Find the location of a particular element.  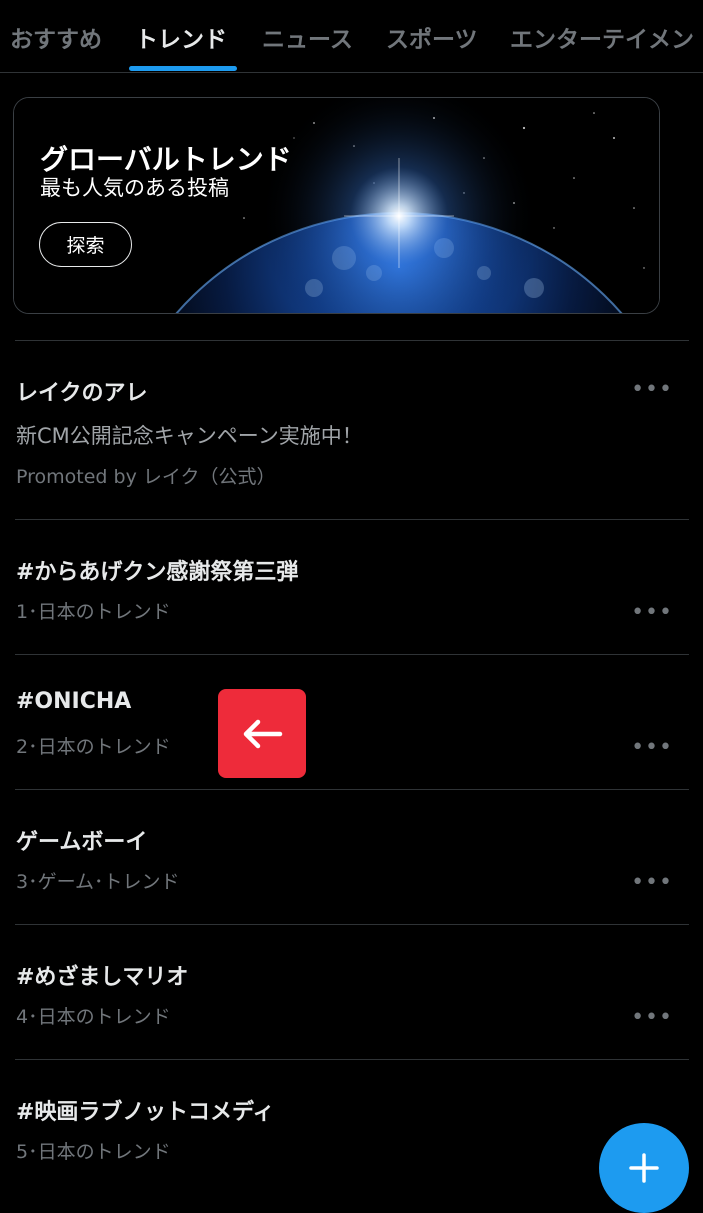

trend-item: ゲームボーイ 3･ゲーム･トレンド ••• is located at coordinates (351, 857).